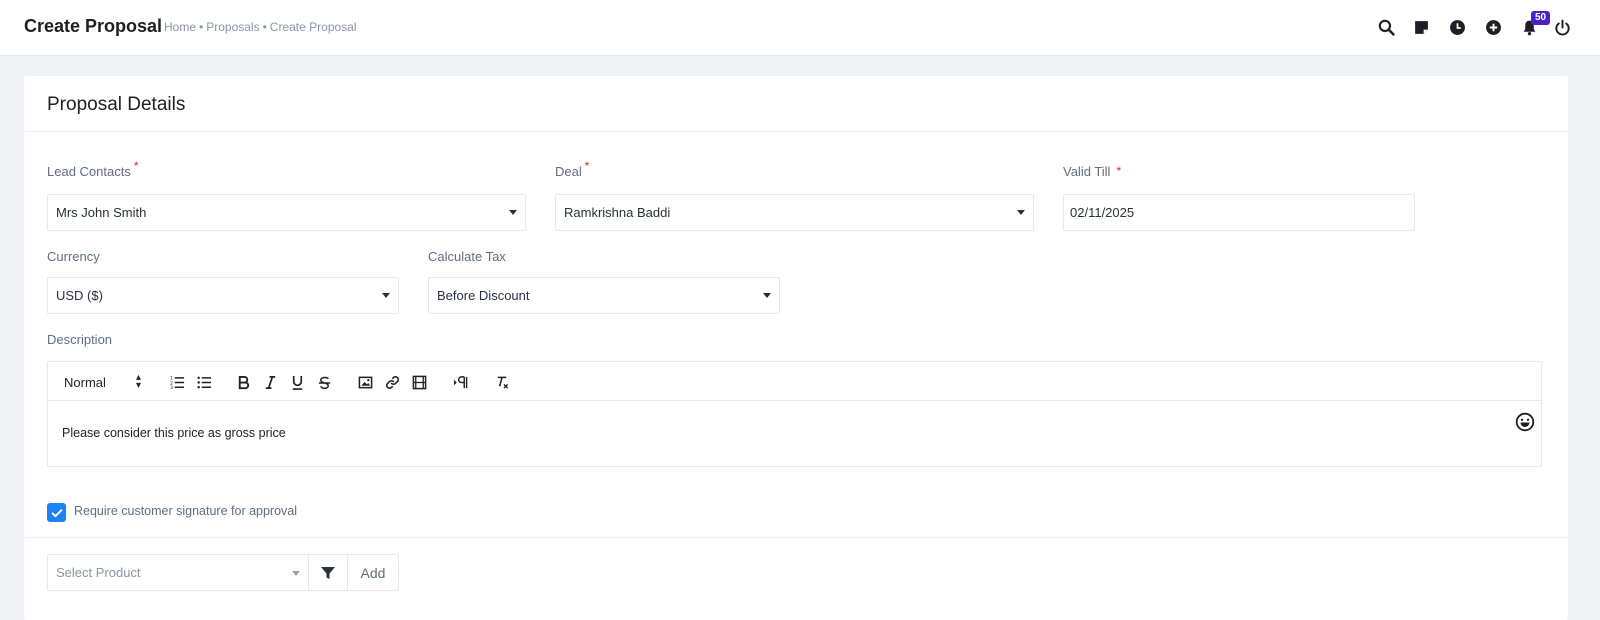  Describe the element at coordinates (89, 171) in the screenshot. I see `lead-contacts-label-text: Lead Contacts` at that location.